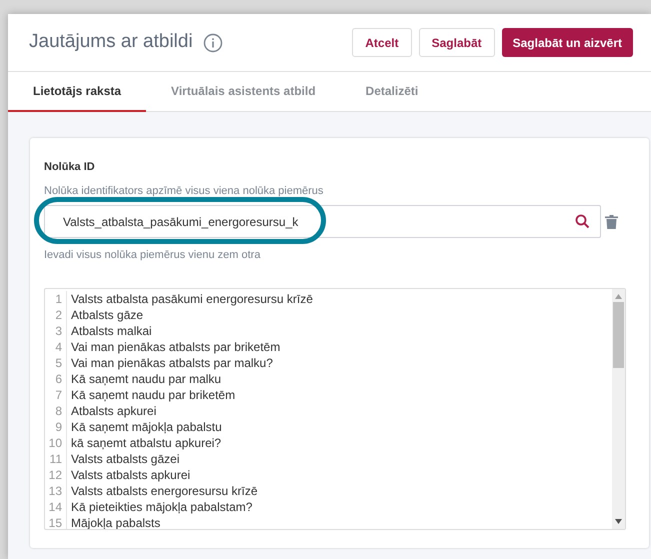 This screenshot has width=651, height=559. I want to click on example-line: Valsts atbalsta pasākumi energoresursu krīzē, so click(191, 299).